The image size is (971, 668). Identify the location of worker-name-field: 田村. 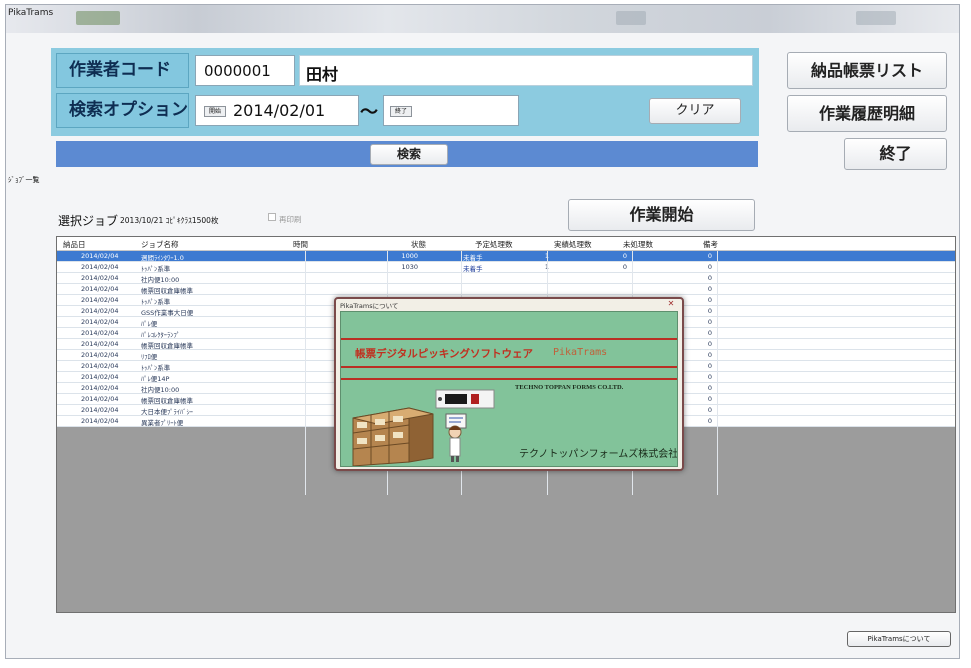
(526, 70).